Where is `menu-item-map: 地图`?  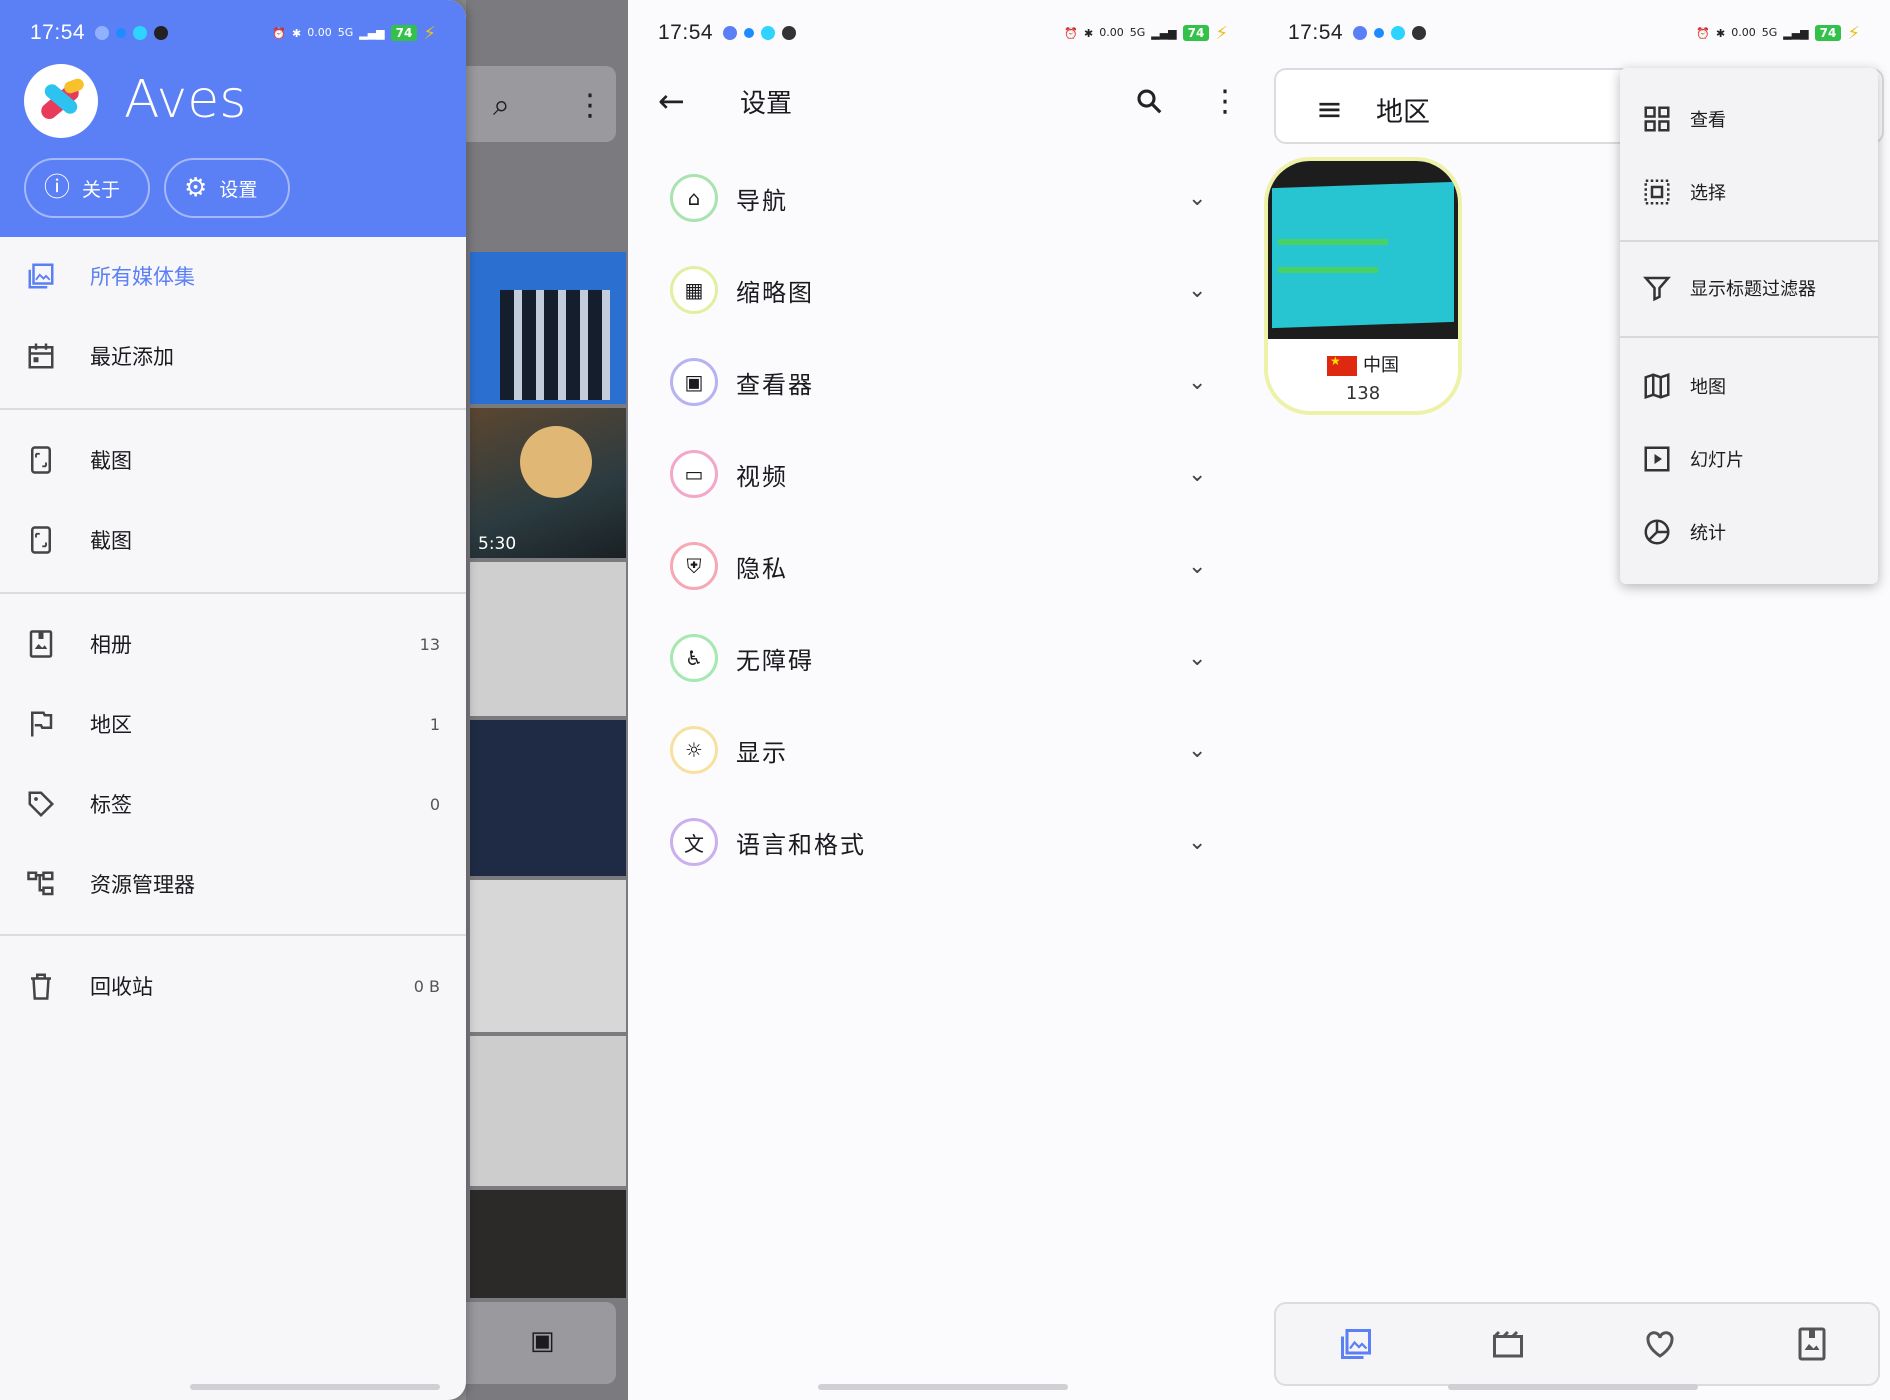 menu-item-map: 地图 is located at coordinates (1749, 386).